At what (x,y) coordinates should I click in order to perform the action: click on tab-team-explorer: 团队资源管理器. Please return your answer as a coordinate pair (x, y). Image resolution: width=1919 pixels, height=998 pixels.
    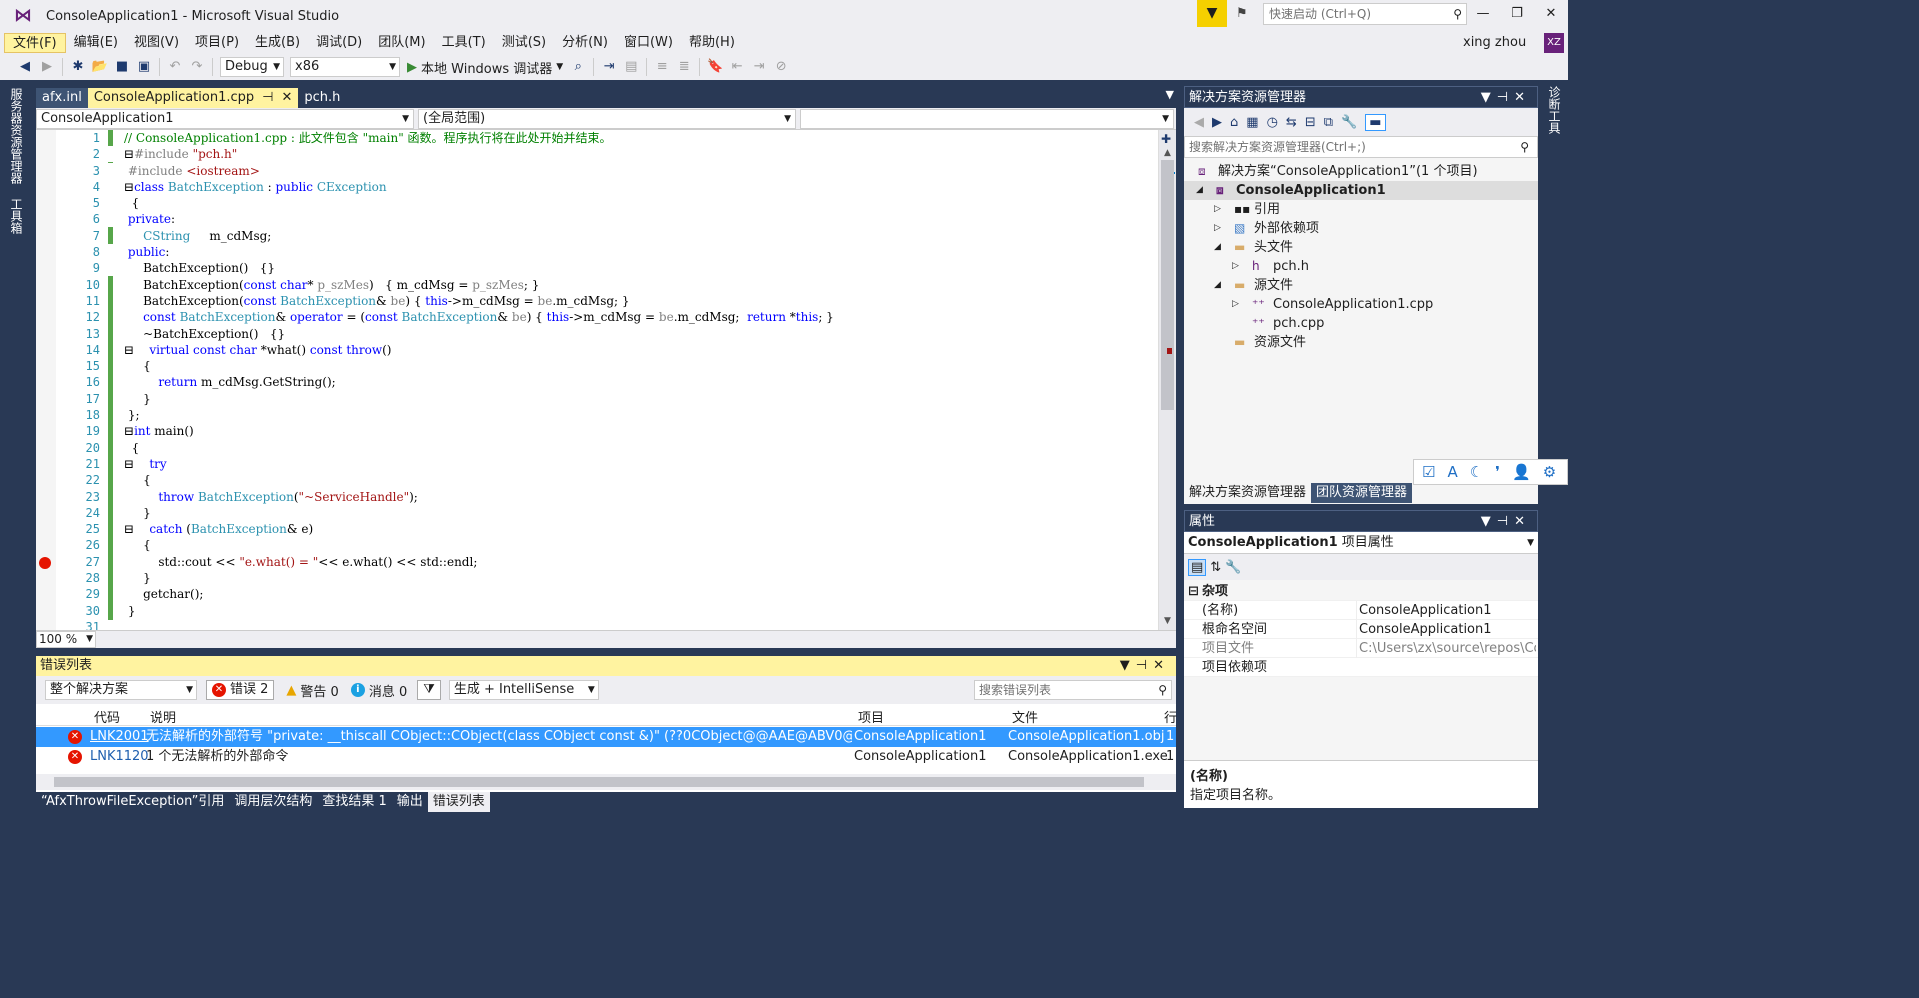
    Looking at the image, I should click on (1362, 493).